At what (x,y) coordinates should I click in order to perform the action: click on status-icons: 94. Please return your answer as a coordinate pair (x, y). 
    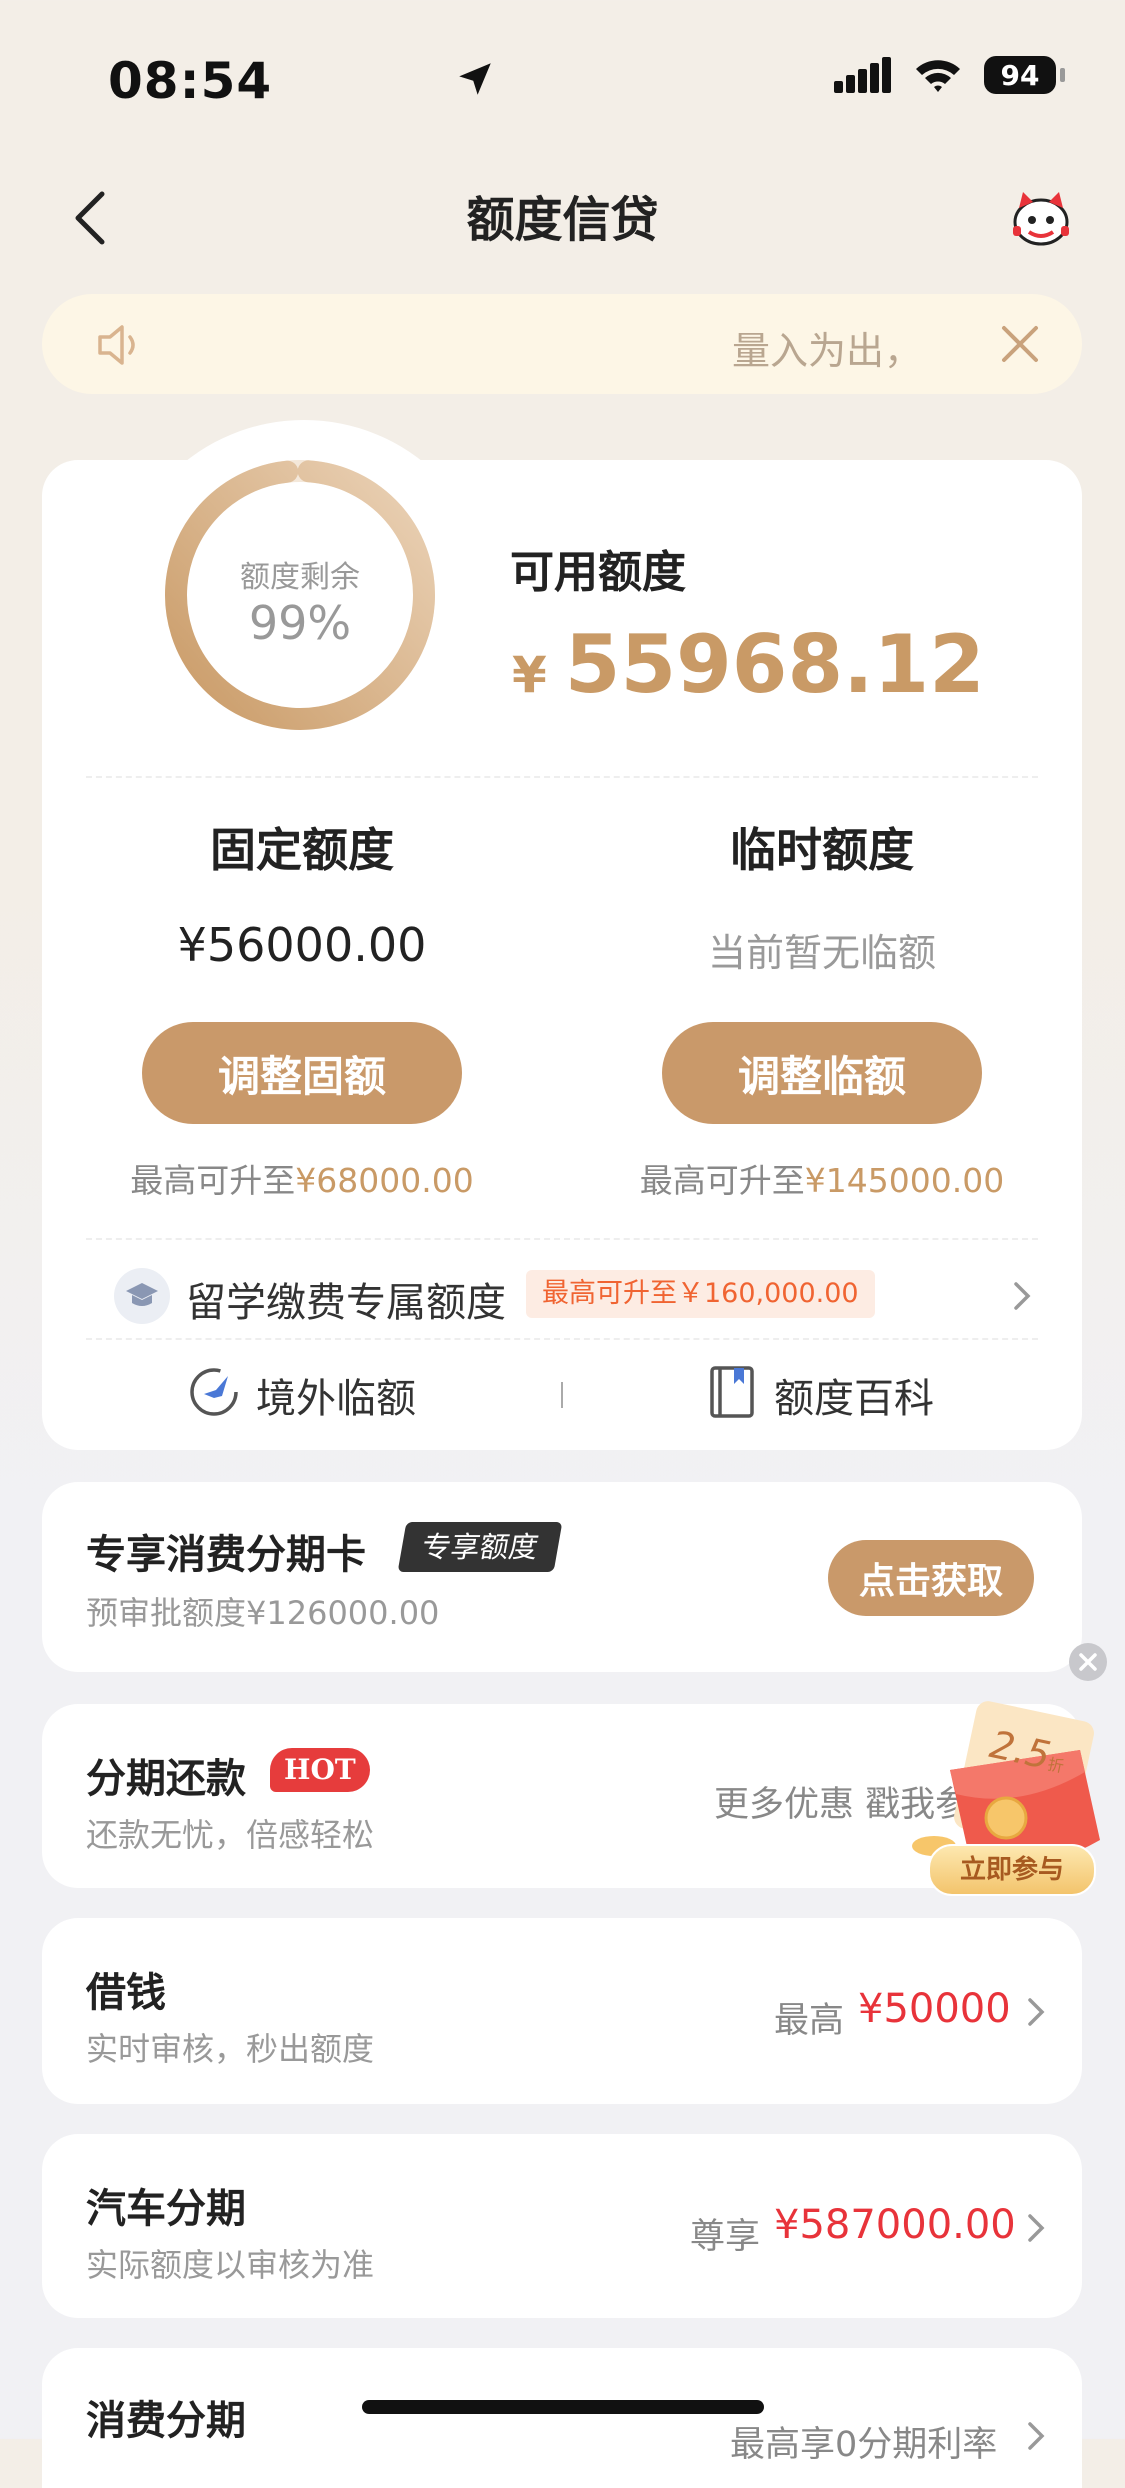
    Looking at the image, I should click on (762, 75).